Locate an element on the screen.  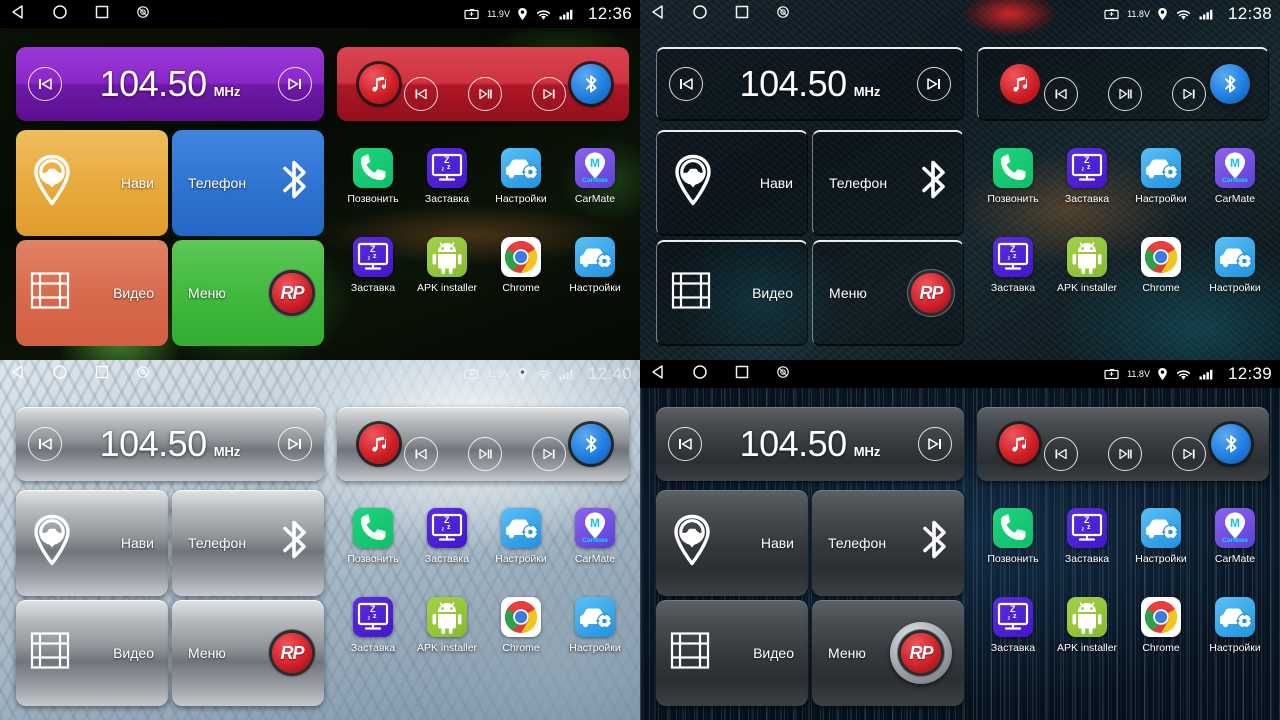
media-prev-button is located at coordinates (1061, 454).